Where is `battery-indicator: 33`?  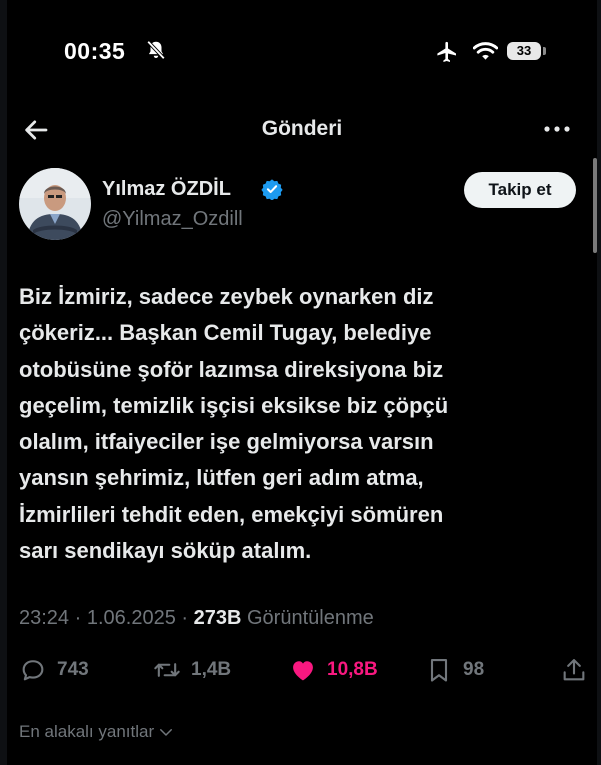
battery-indicator: 33 is located at coordinates (524, 51).